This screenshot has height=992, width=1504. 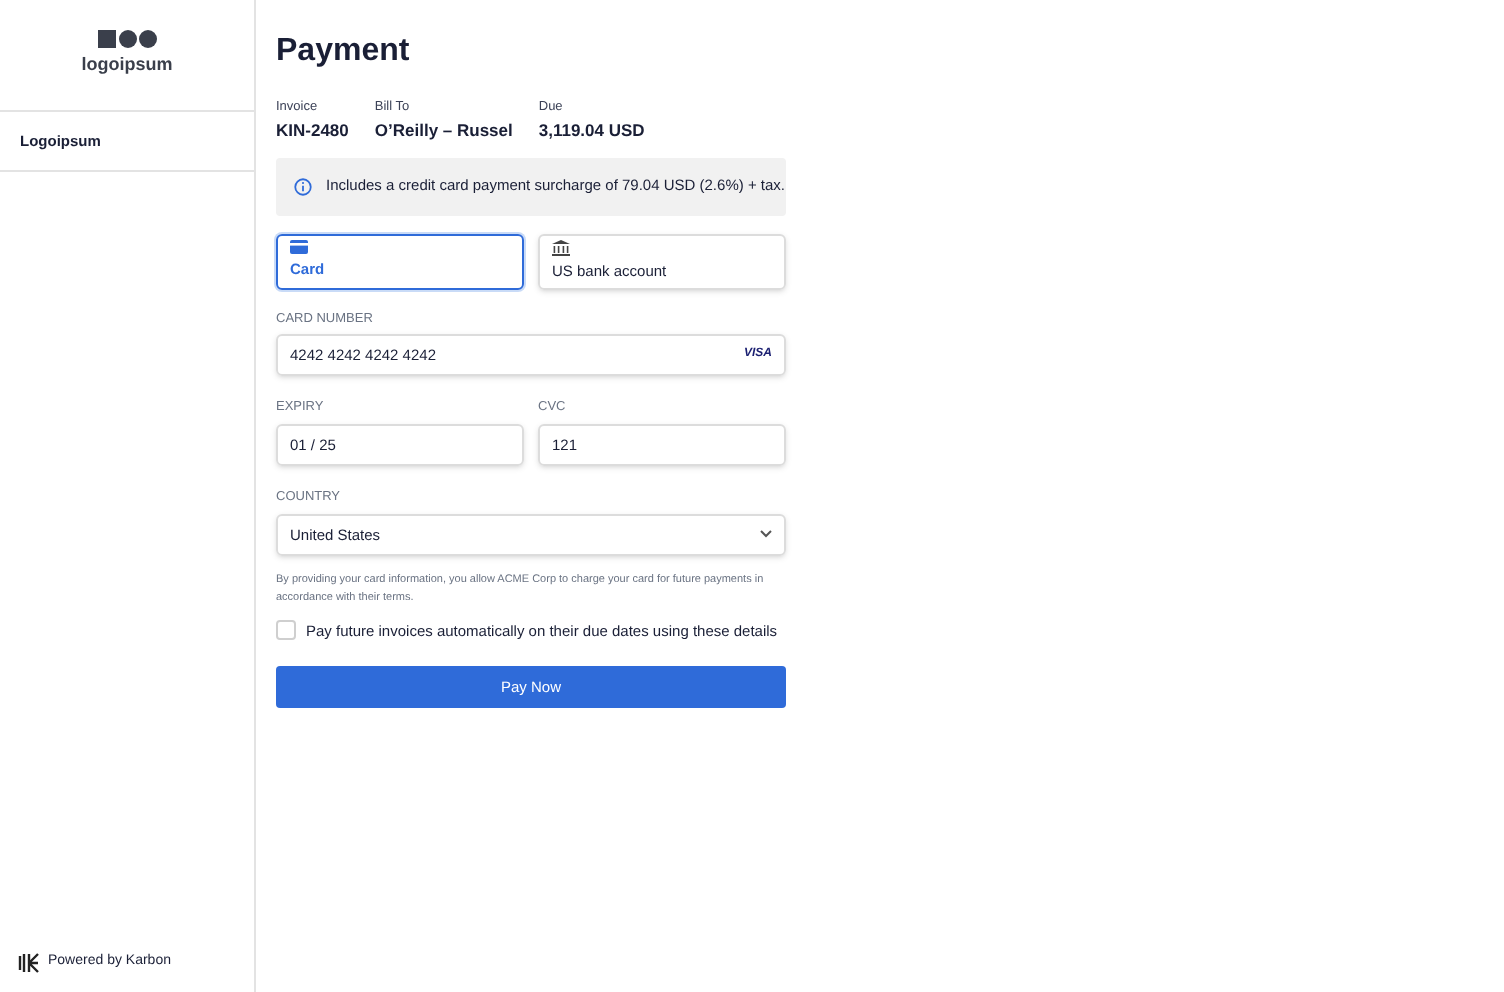 I want to click on meta-value: KIN-2480, so click(x=312, y=130).